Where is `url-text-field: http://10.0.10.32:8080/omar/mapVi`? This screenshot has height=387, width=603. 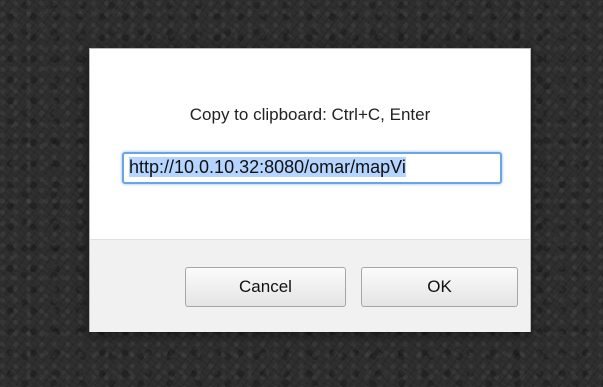
url-text-field: http://10.0.10.32:8080/omar/mapVi is located at coordinates (312, 168).